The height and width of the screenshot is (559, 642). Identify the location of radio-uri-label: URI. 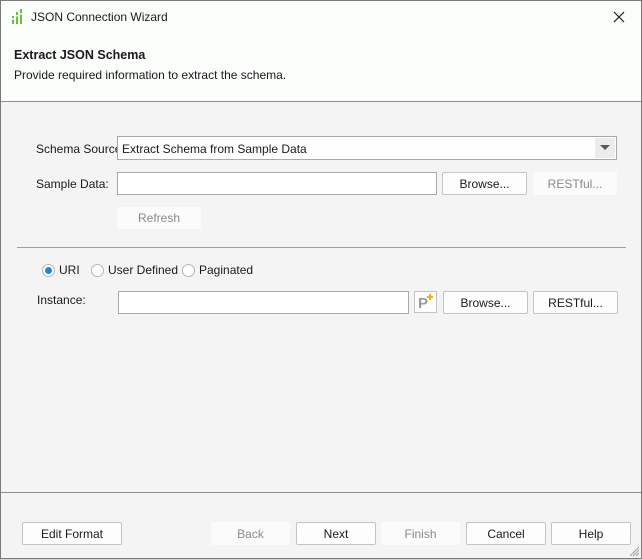
(69, 270).